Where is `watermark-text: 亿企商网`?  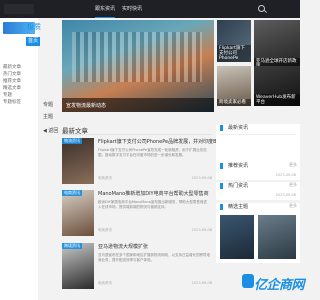 watermark-text: 亿企商网 is located at coordinates (279, 285).